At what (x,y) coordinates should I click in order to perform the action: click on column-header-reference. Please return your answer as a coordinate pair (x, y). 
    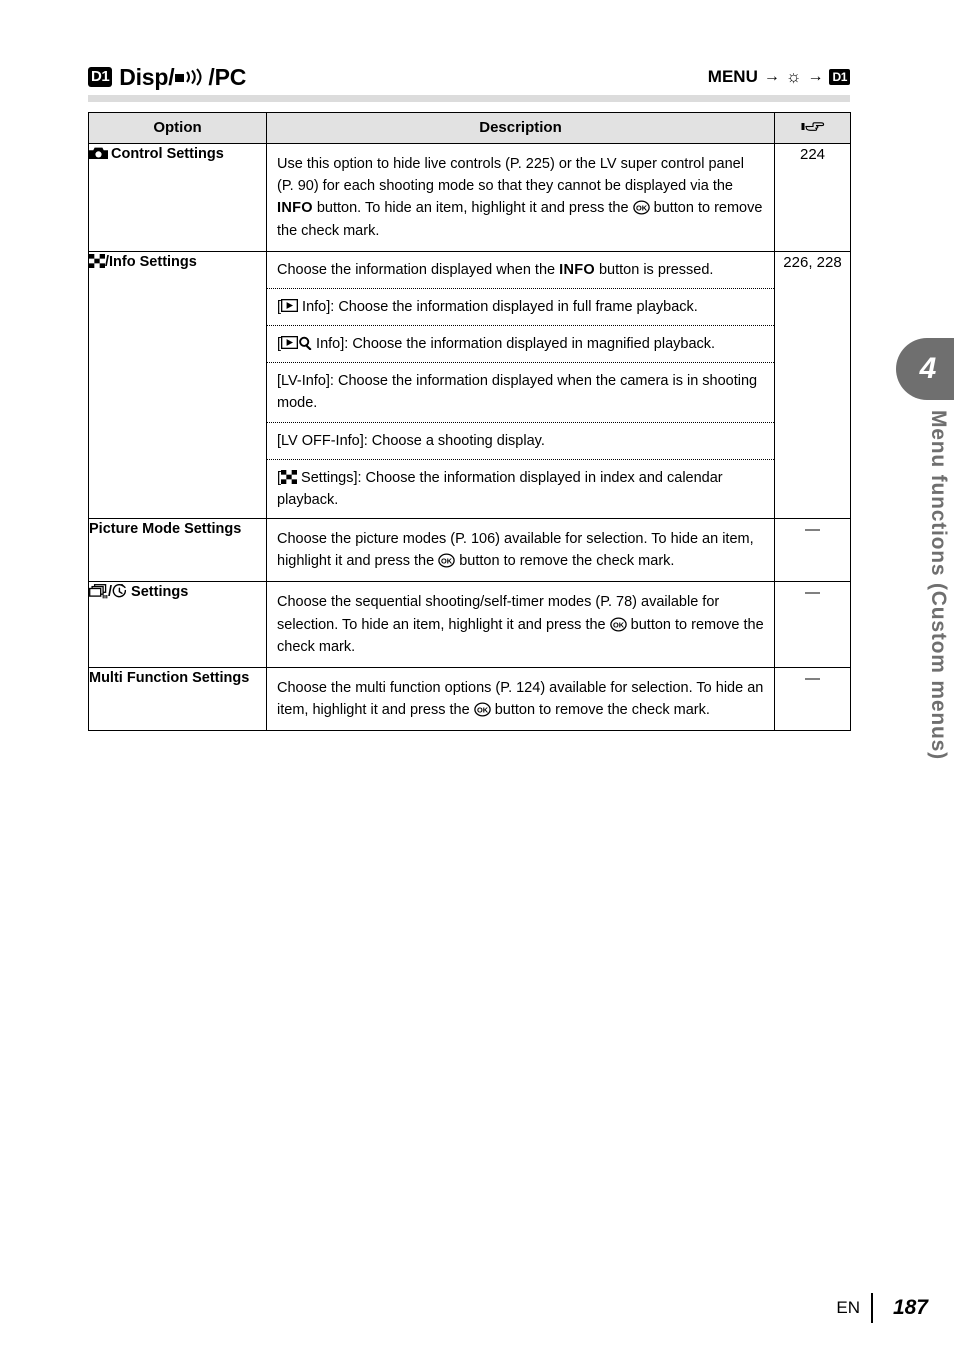
    Looking at the image, I should click on (812, 128).